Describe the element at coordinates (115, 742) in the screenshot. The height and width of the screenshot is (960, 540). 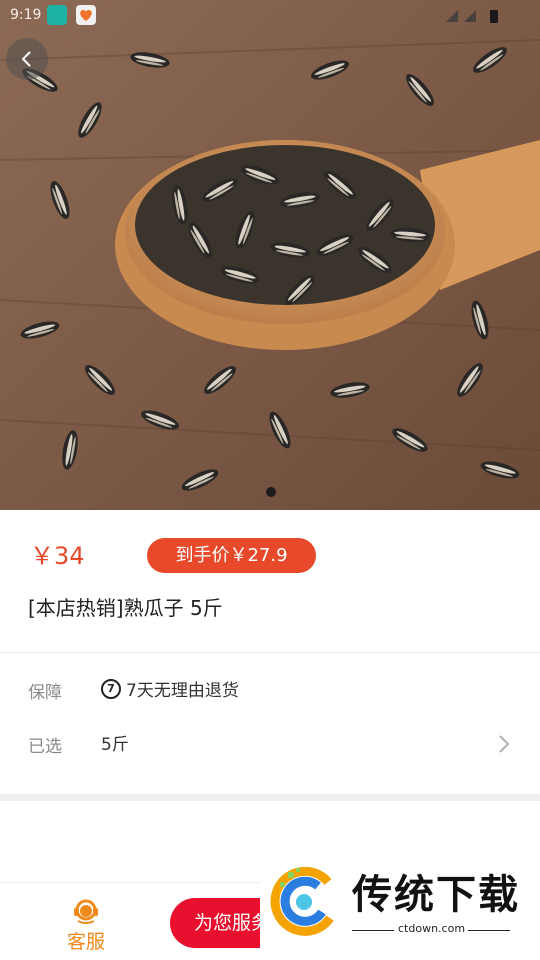
I see `selected-spec: 5斤` at that location.